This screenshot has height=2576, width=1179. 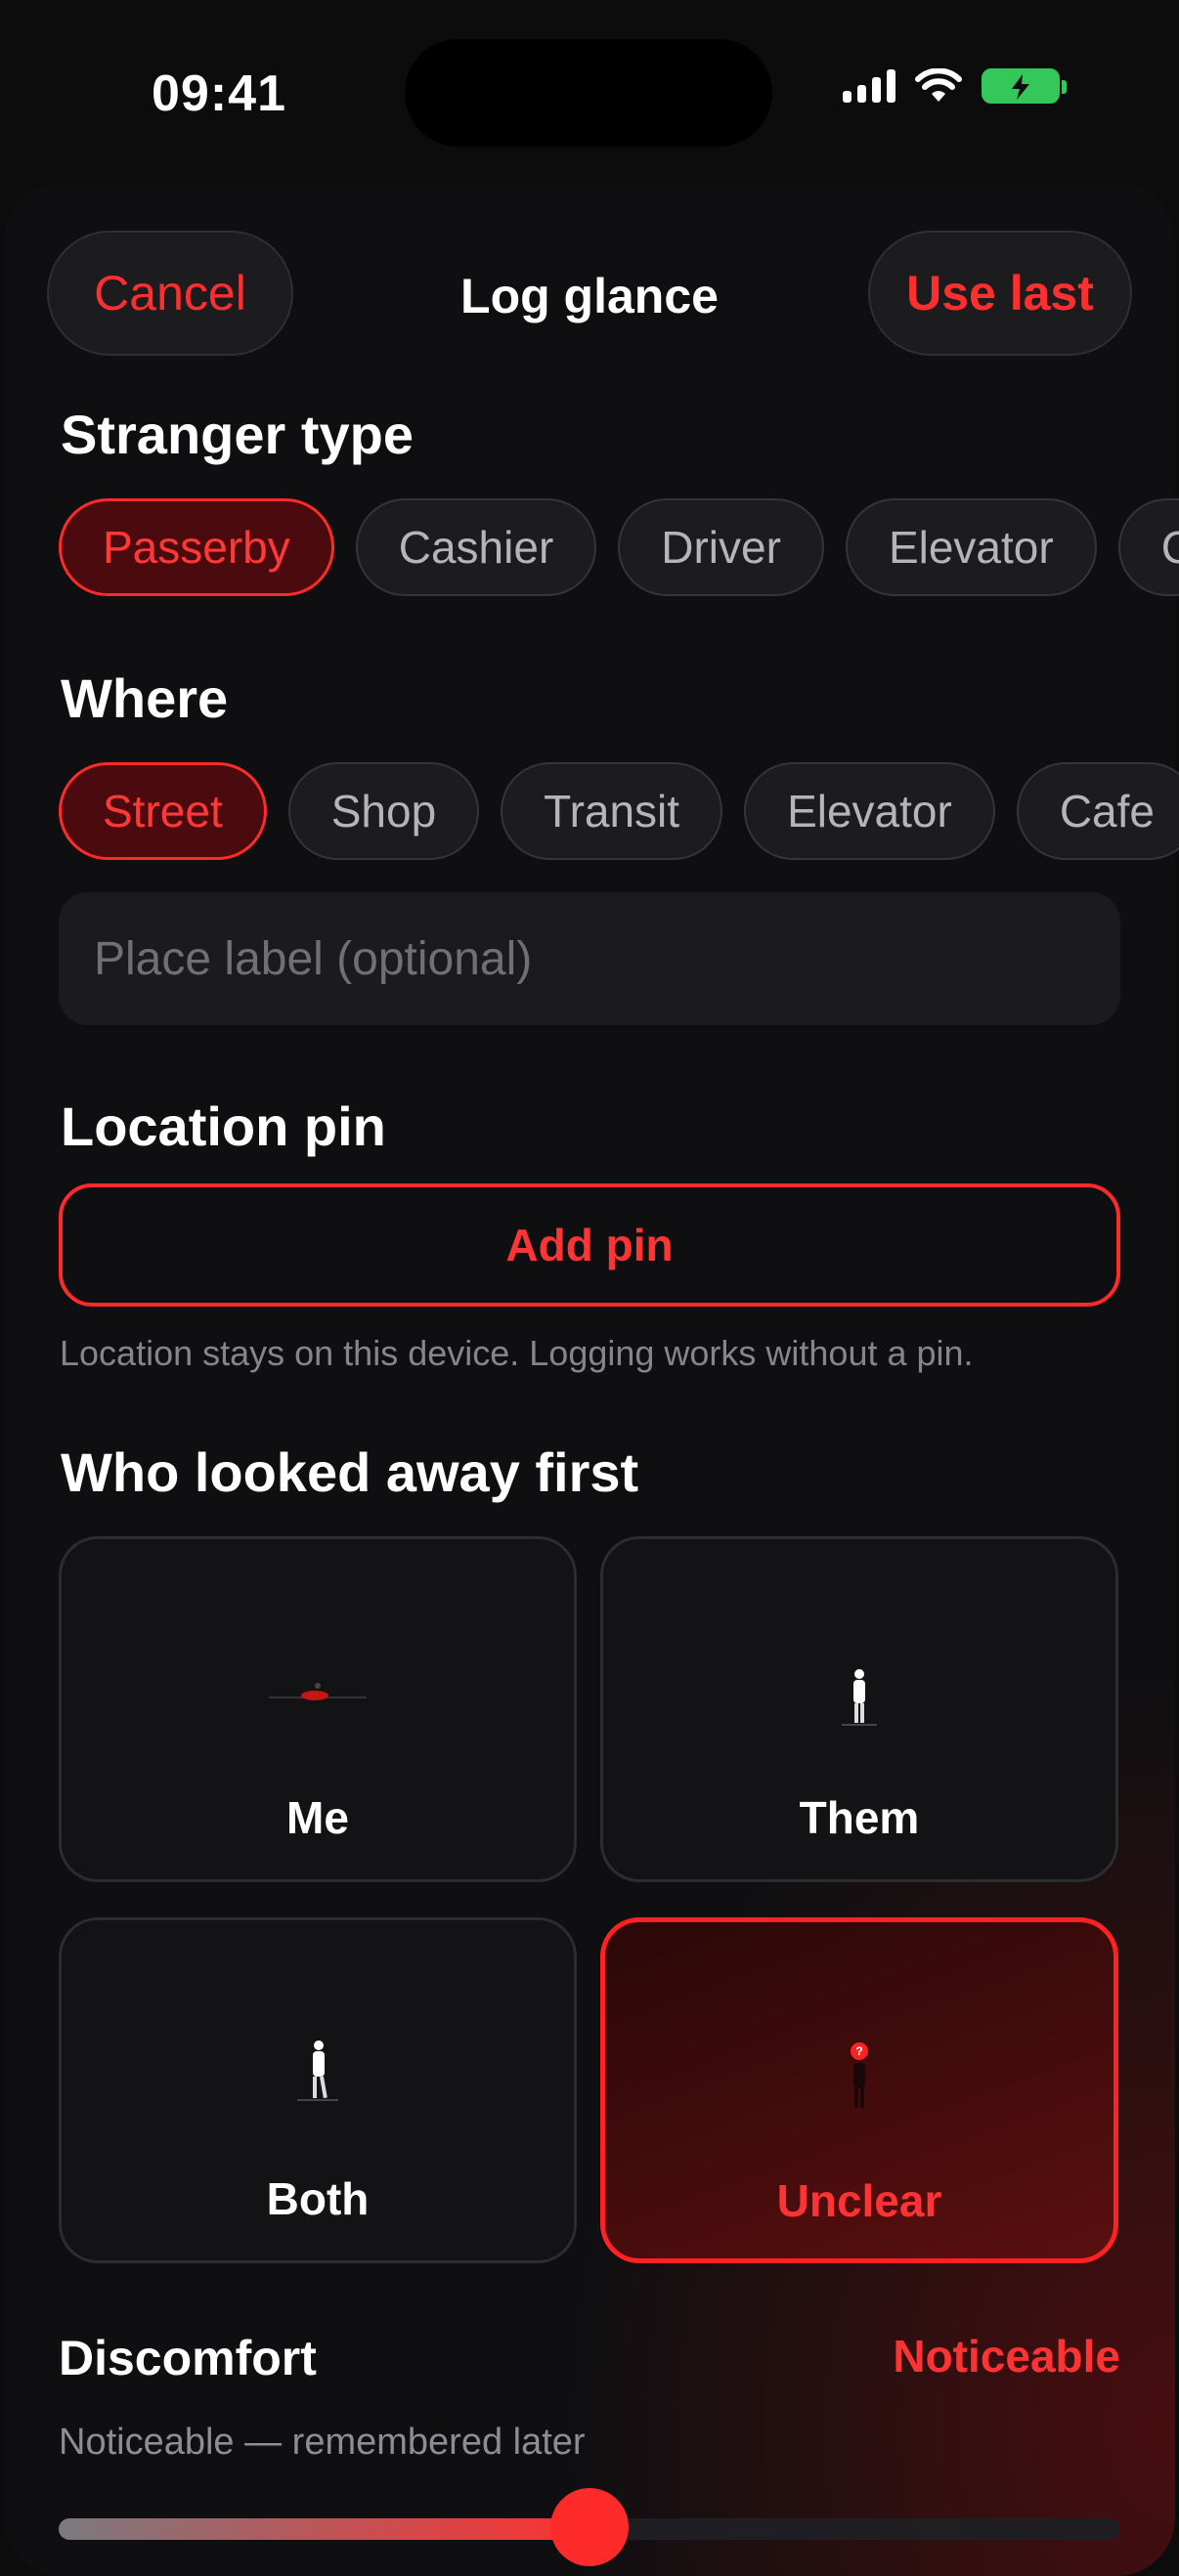 I want to click on option-both: Both, so click(x=318, y=2090).